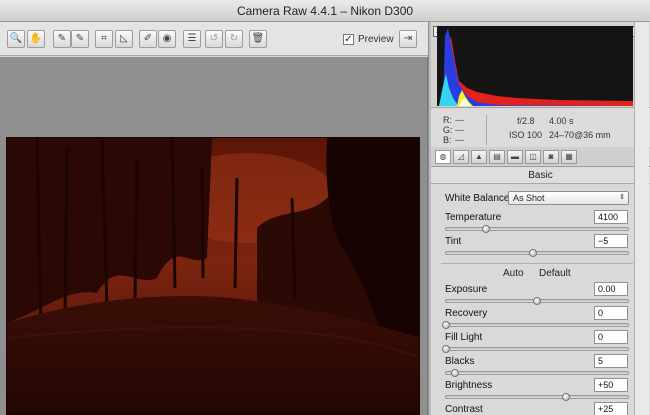 The width and height of the screenshot is (650, 415). I want to click on histogram-graph, so click(535, 66).